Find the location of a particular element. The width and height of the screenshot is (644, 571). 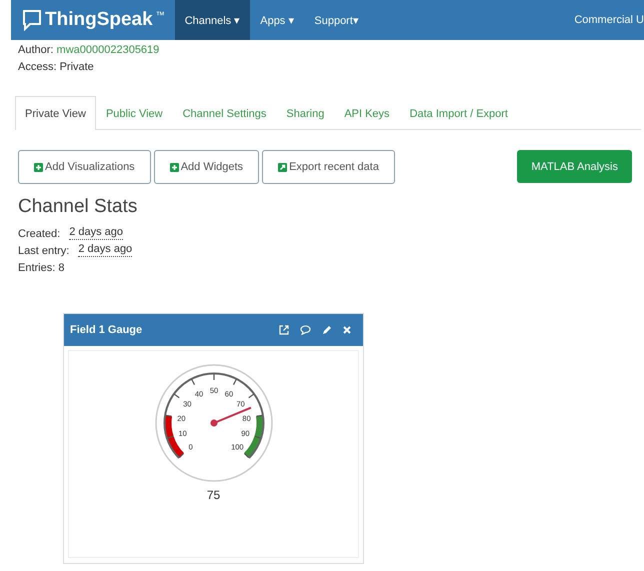

comment-icon is located at coordinates (305, 330).